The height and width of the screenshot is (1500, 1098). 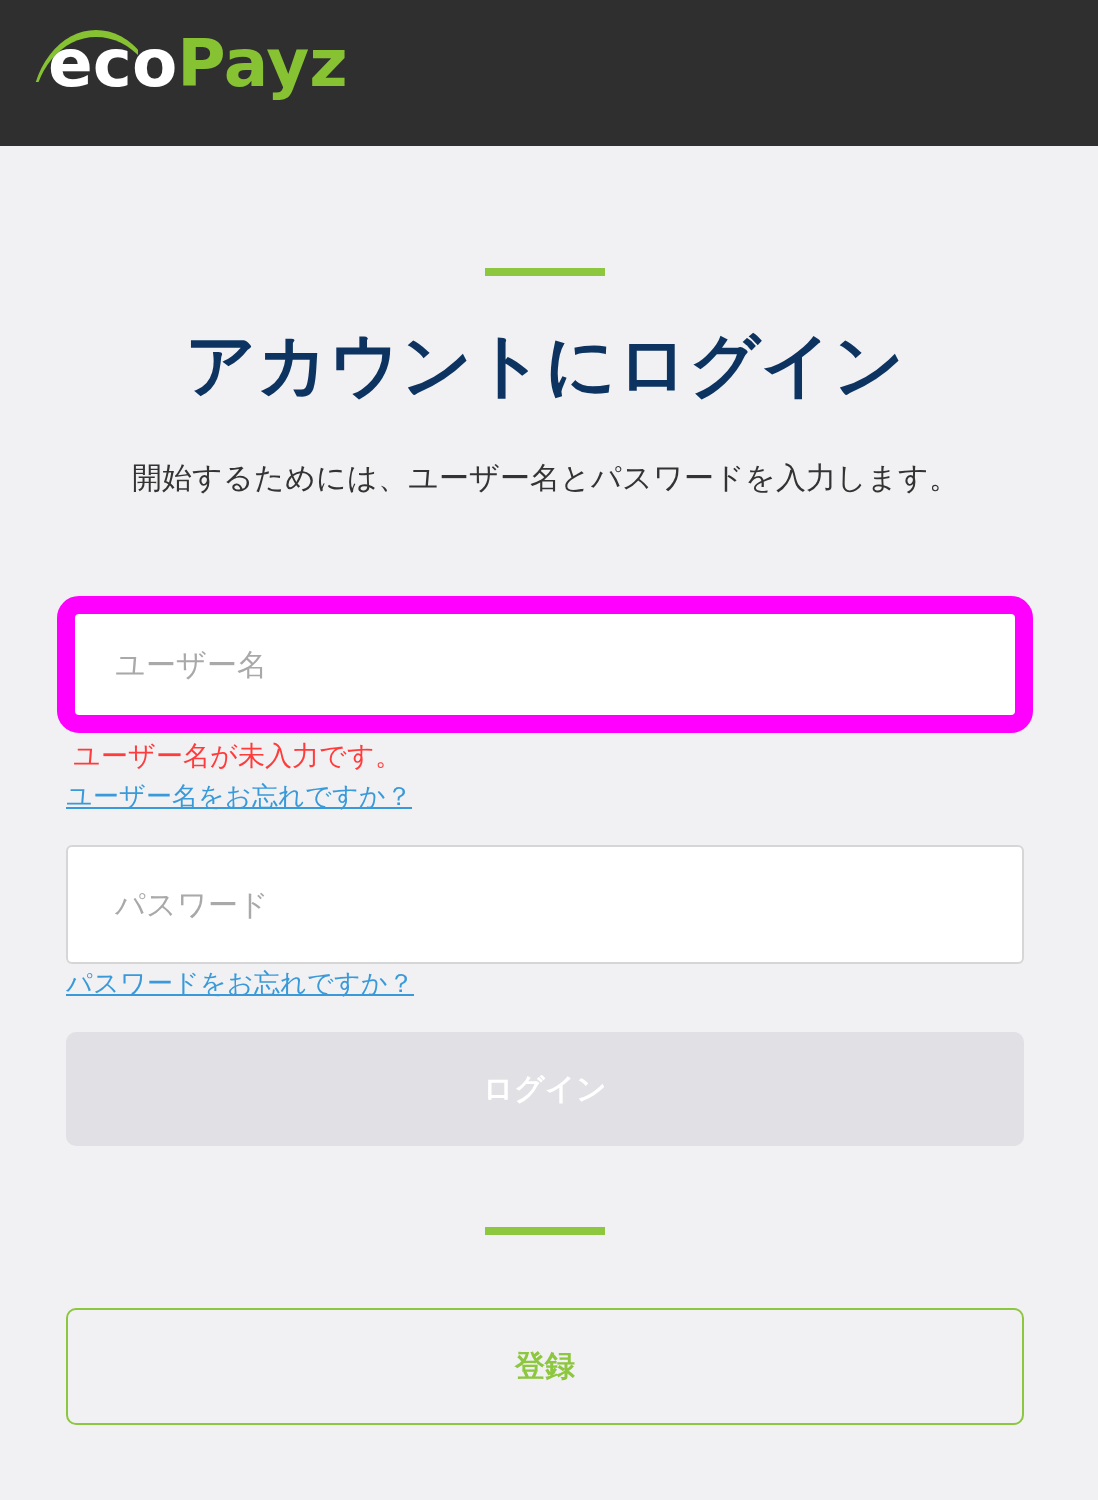 What do you see at coordinates (239, 796) in the screenshot?
I see `forgot-link: ユーザー名をお忘れですか？` at bounding box center [239, 796].